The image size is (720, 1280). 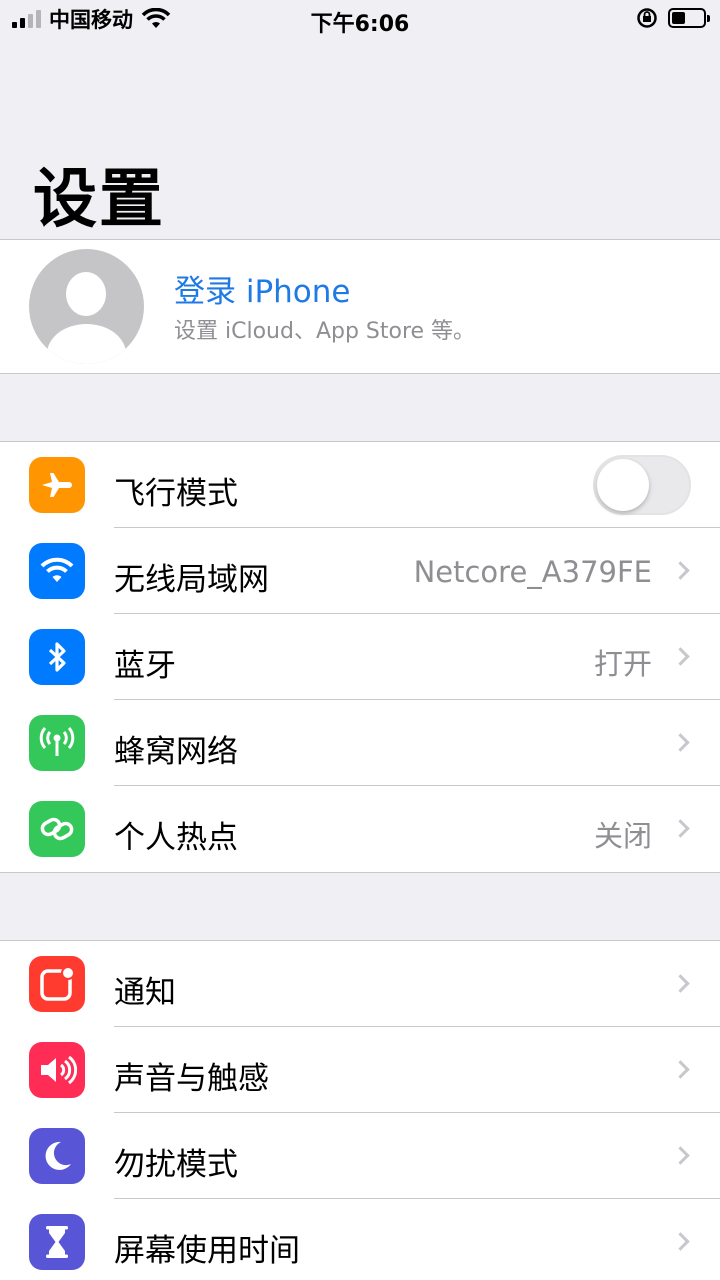 I want to click on battery-icon, so click(x=689, y=18).